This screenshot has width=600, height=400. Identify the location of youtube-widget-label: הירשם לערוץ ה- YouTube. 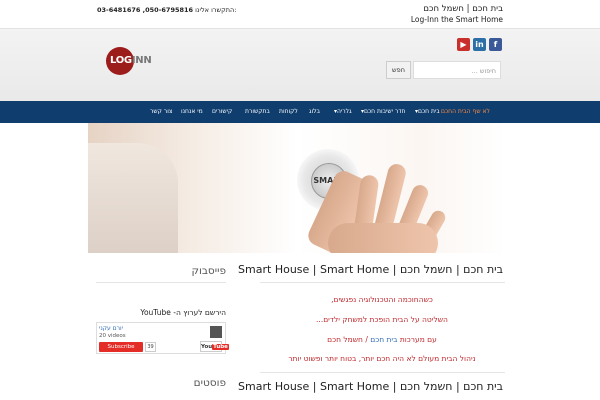
(183, 312).